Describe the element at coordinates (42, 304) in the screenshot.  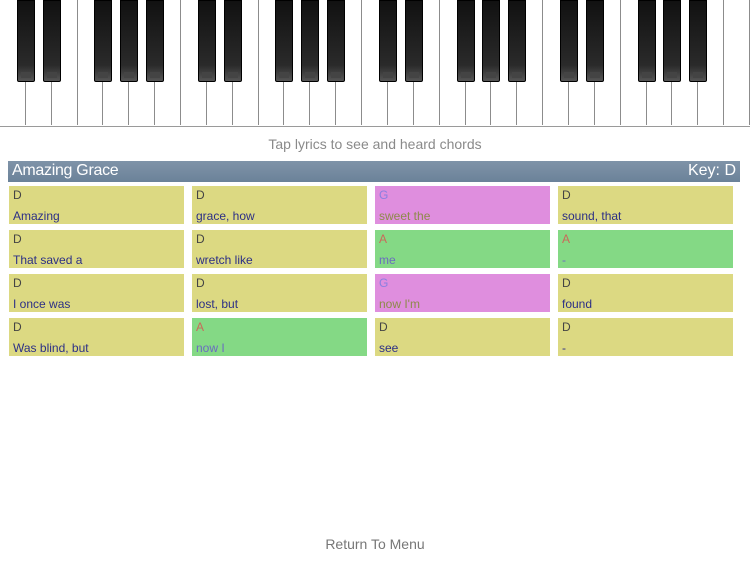
I see `lyric-text: I once was` at that location.